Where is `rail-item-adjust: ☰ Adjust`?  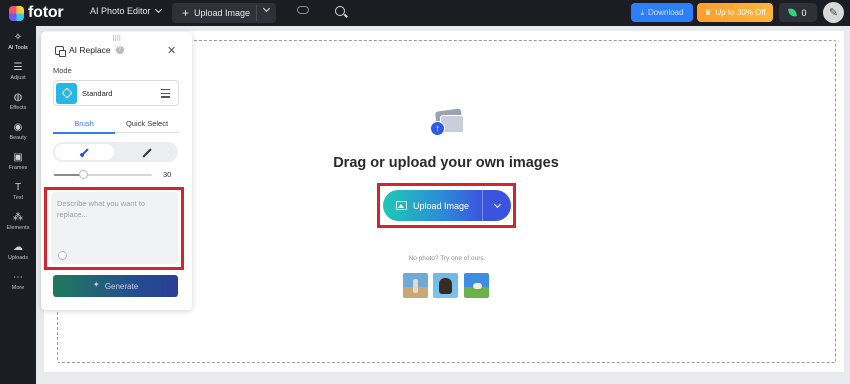
rail-item-adjust: ☰ Adjust is located at coordinates (18, 71).